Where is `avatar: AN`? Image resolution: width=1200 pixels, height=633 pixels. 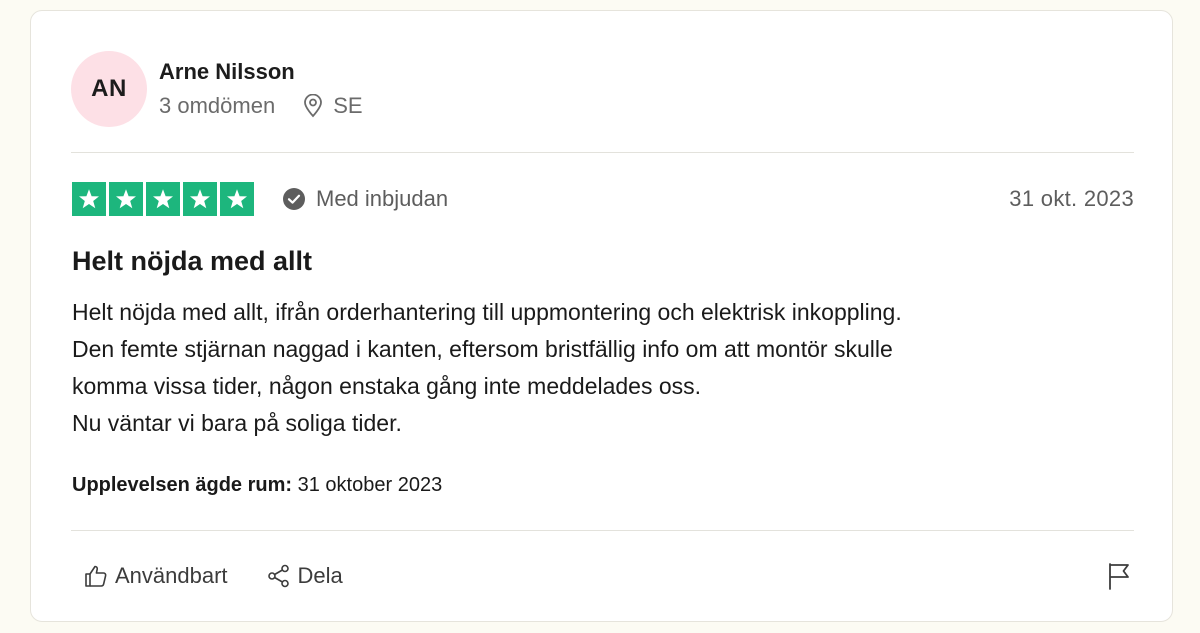 avatar: AN is located at coordinates (109, 89).